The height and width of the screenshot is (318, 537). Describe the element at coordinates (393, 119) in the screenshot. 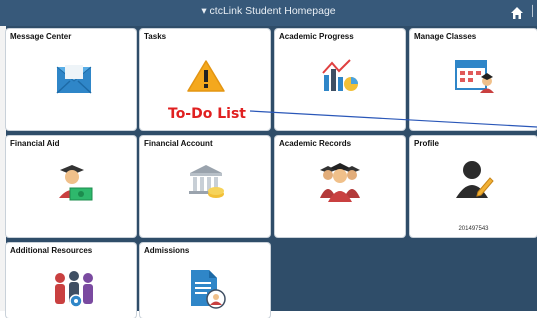

I see `callout-pointer-line` at that location.